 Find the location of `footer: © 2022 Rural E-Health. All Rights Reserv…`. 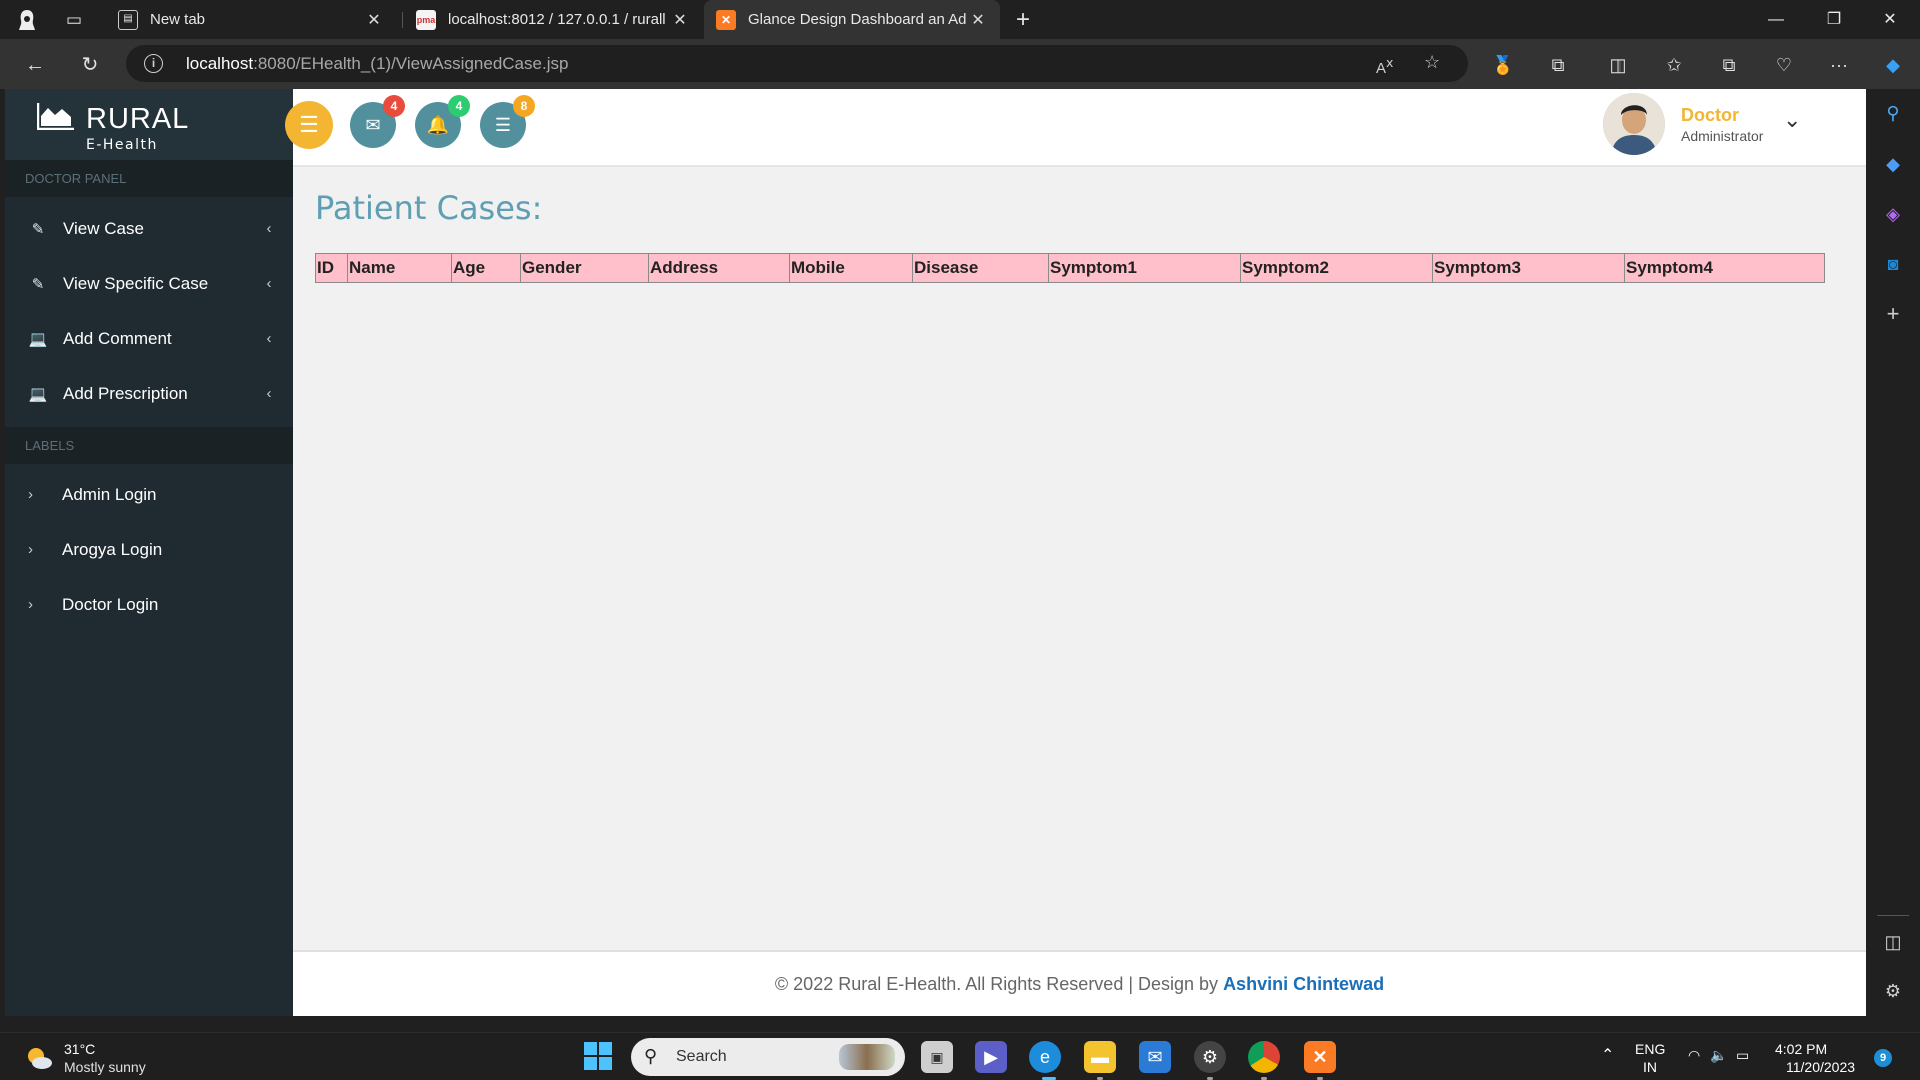

footer: © 2022 Rural E-Health. All Rights Reserv… is located at coordinates (1079, 983).